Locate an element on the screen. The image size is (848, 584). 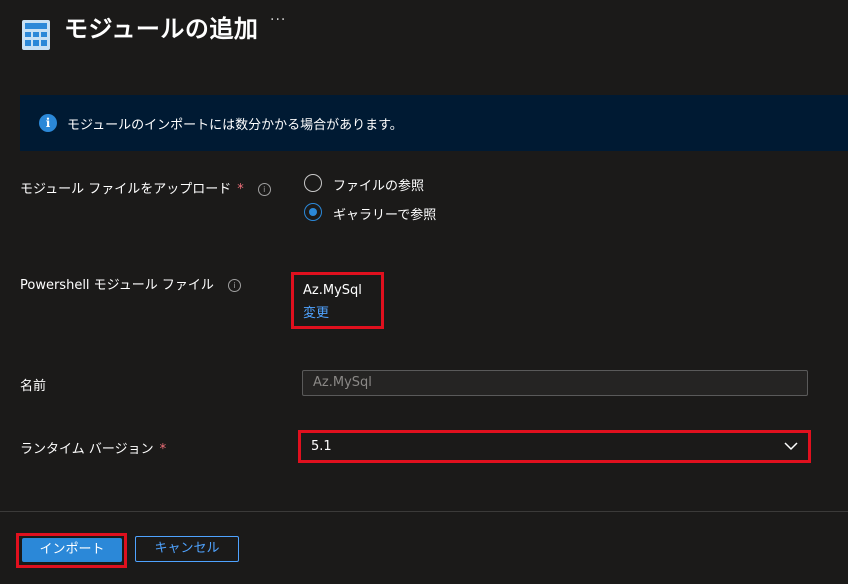
info-banner: i モジュールのインポートには数分かかる場合があります。 is located at coordinates (434, 123).